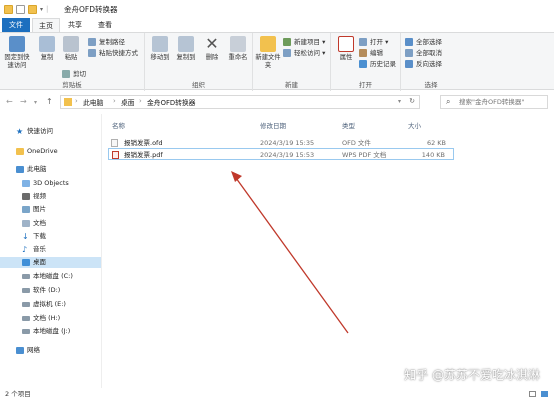 Image resolution: width=554 pixels, height=400 pixels. Describe the element at coordinates (472, 375) in the screenshot. I see `watermark: 知乎 @苏苏不爱吃冰淇淋` at that location.